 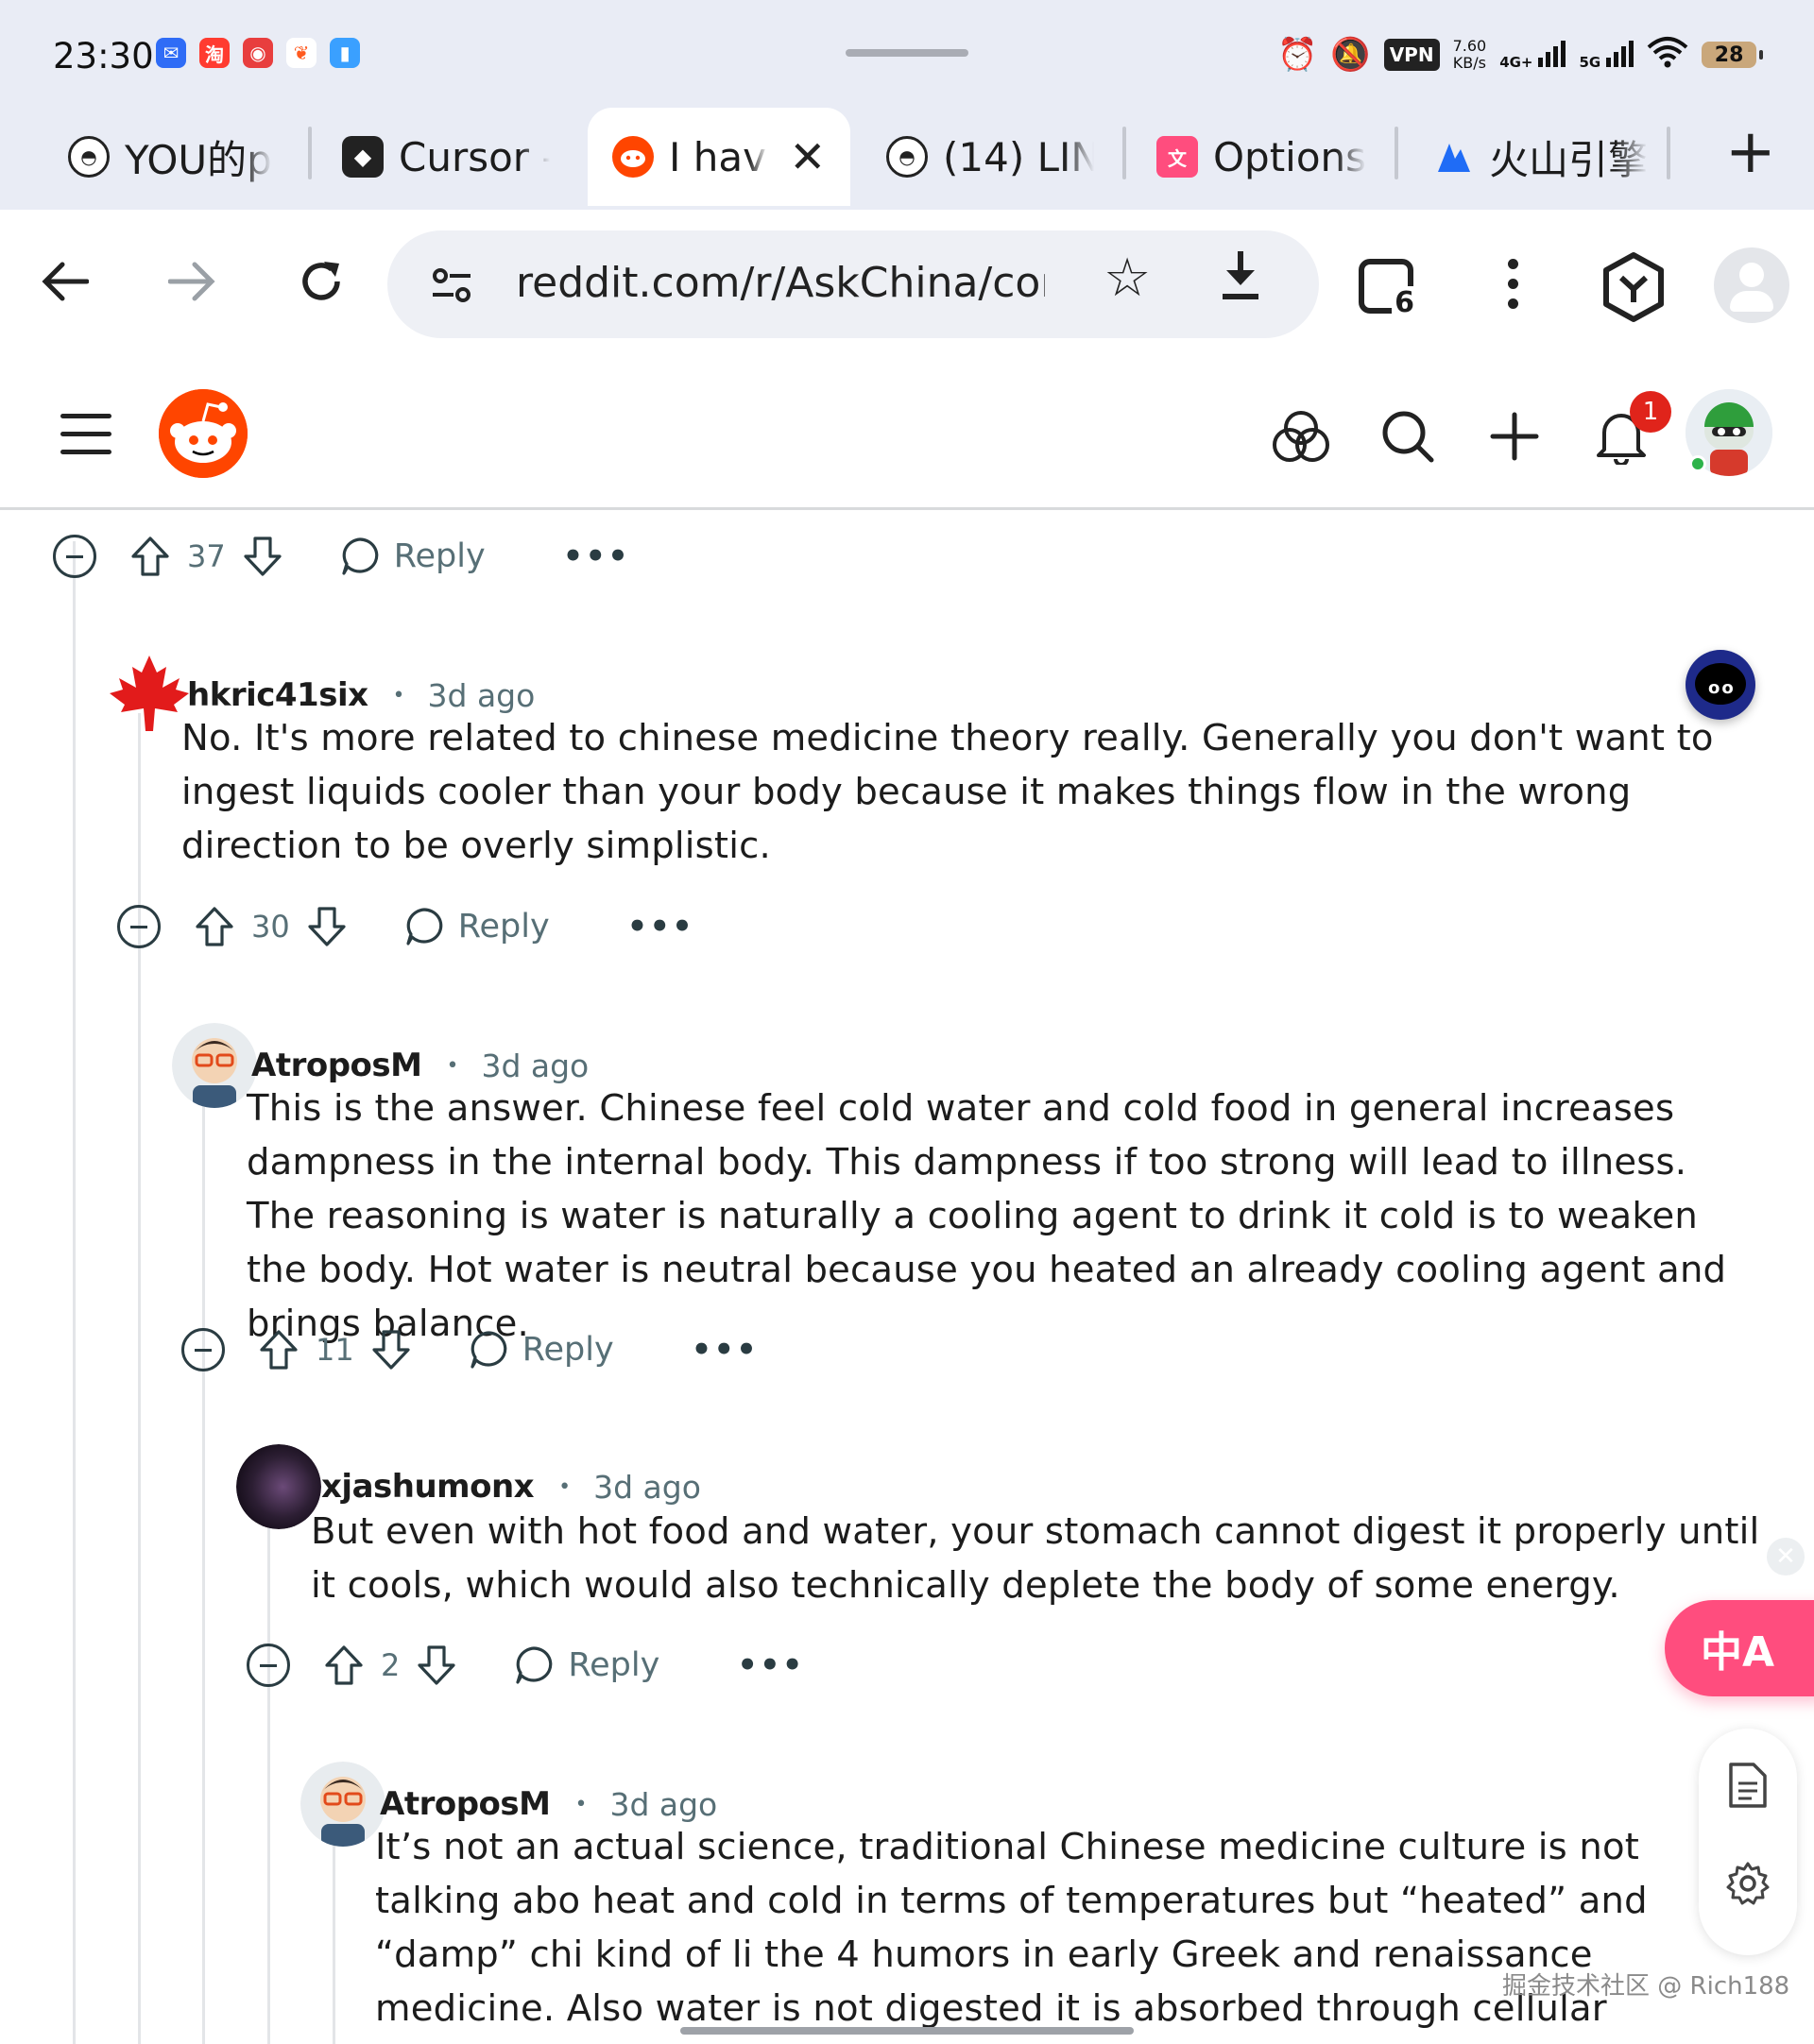 I want to click on tab-linkedin: ◓ (14) LIN, so click(x=990, y=157).